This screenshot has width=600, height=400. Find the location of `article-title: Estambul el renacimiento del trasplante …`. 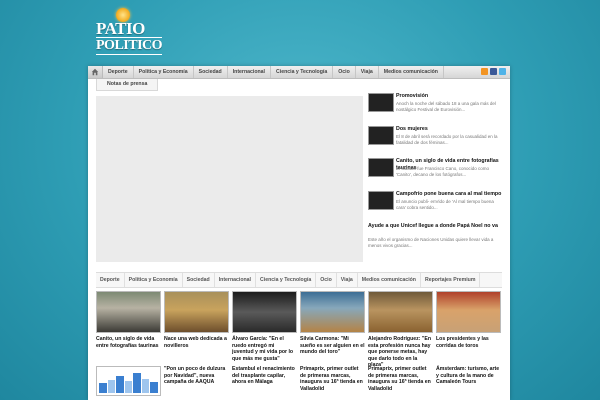

article-title: Estambul el renacimiento del trasplante … is located at coordinates (264, 376).